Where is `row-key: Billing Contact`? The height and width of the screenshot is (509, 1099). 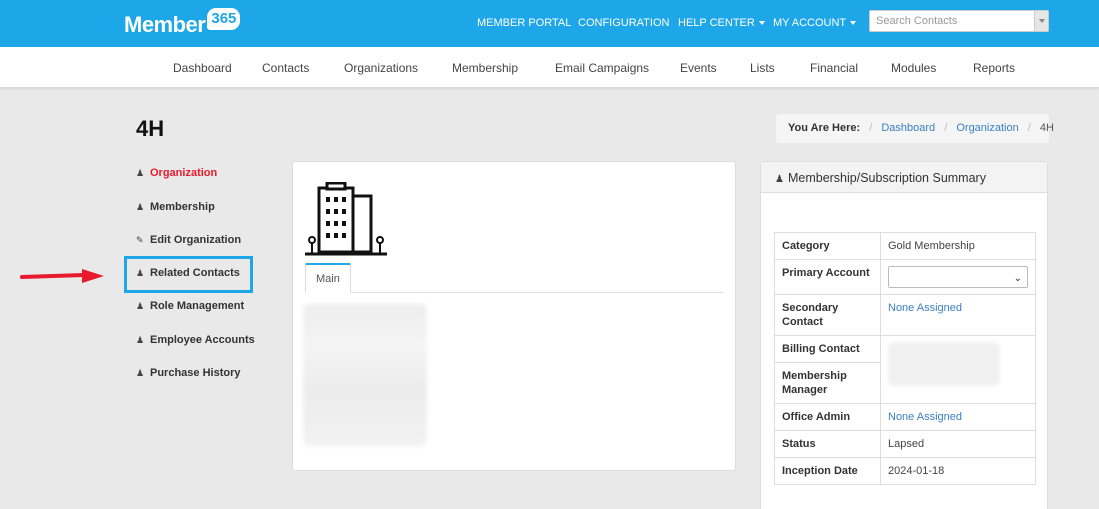 row-key: Billing Contact is located at coordinates (827, 349).